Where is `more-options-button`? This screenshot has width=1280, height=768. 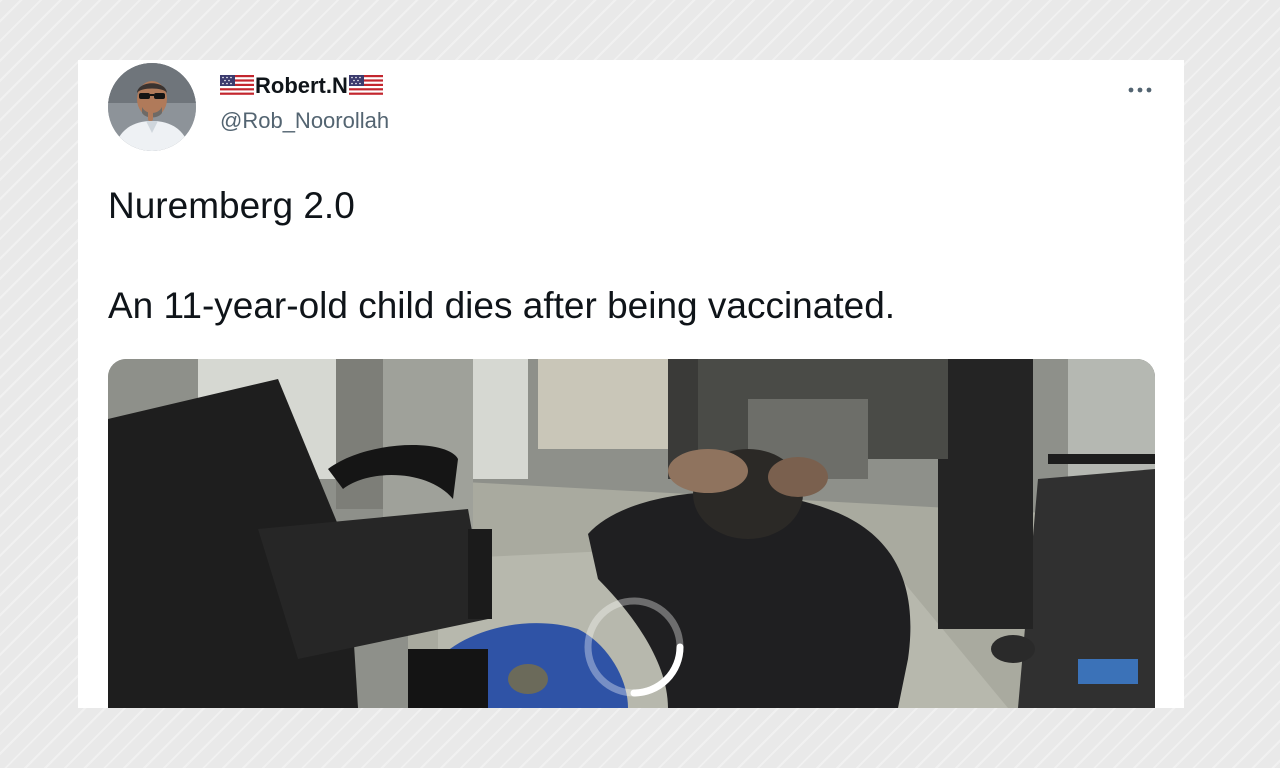
more-options-button is located at coordinates (1140, 85).